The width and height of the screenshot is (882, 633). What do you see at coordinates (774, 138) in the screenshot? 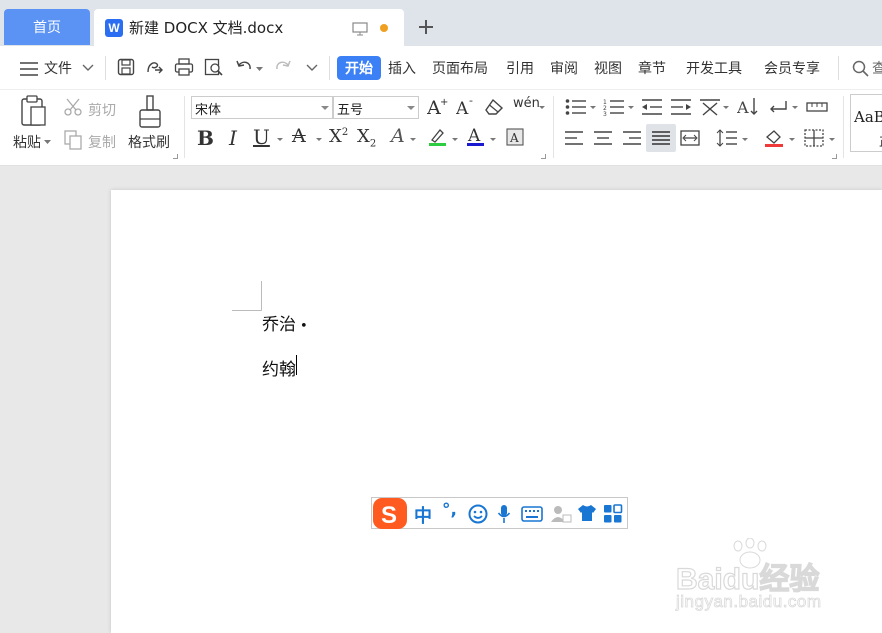
I see `shading-icon` at bounding box center [774, 138].